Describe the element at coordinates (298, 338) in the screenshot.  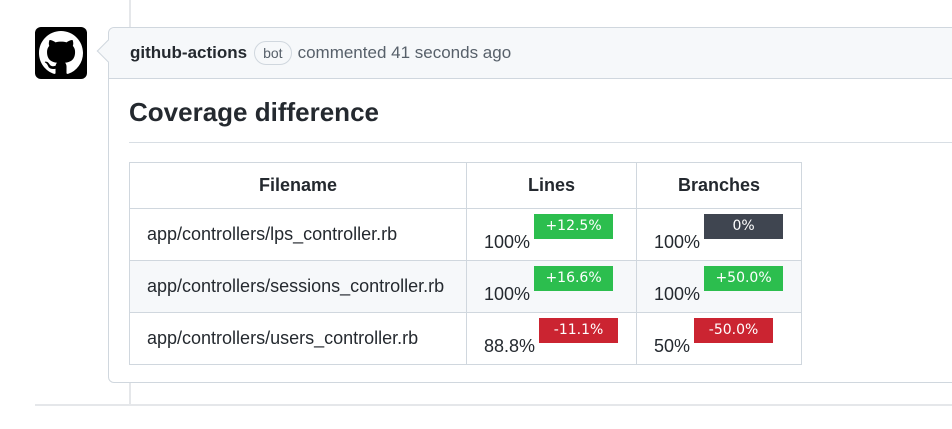
I see `filename-cell: app/controllers/users_controller.rb` at that location.